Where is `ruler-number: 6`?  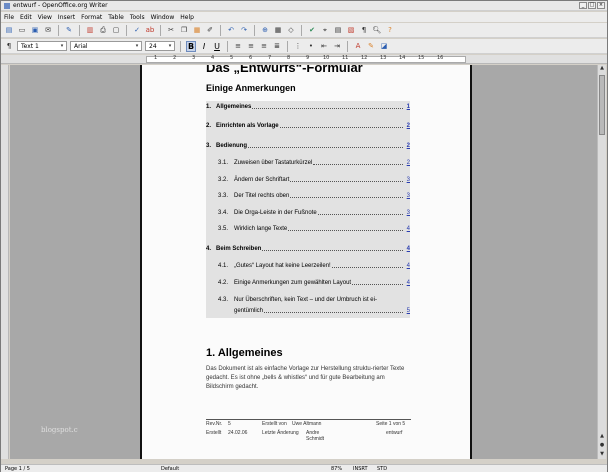
ruler-number: 6 is located at coordinates (251, 58).